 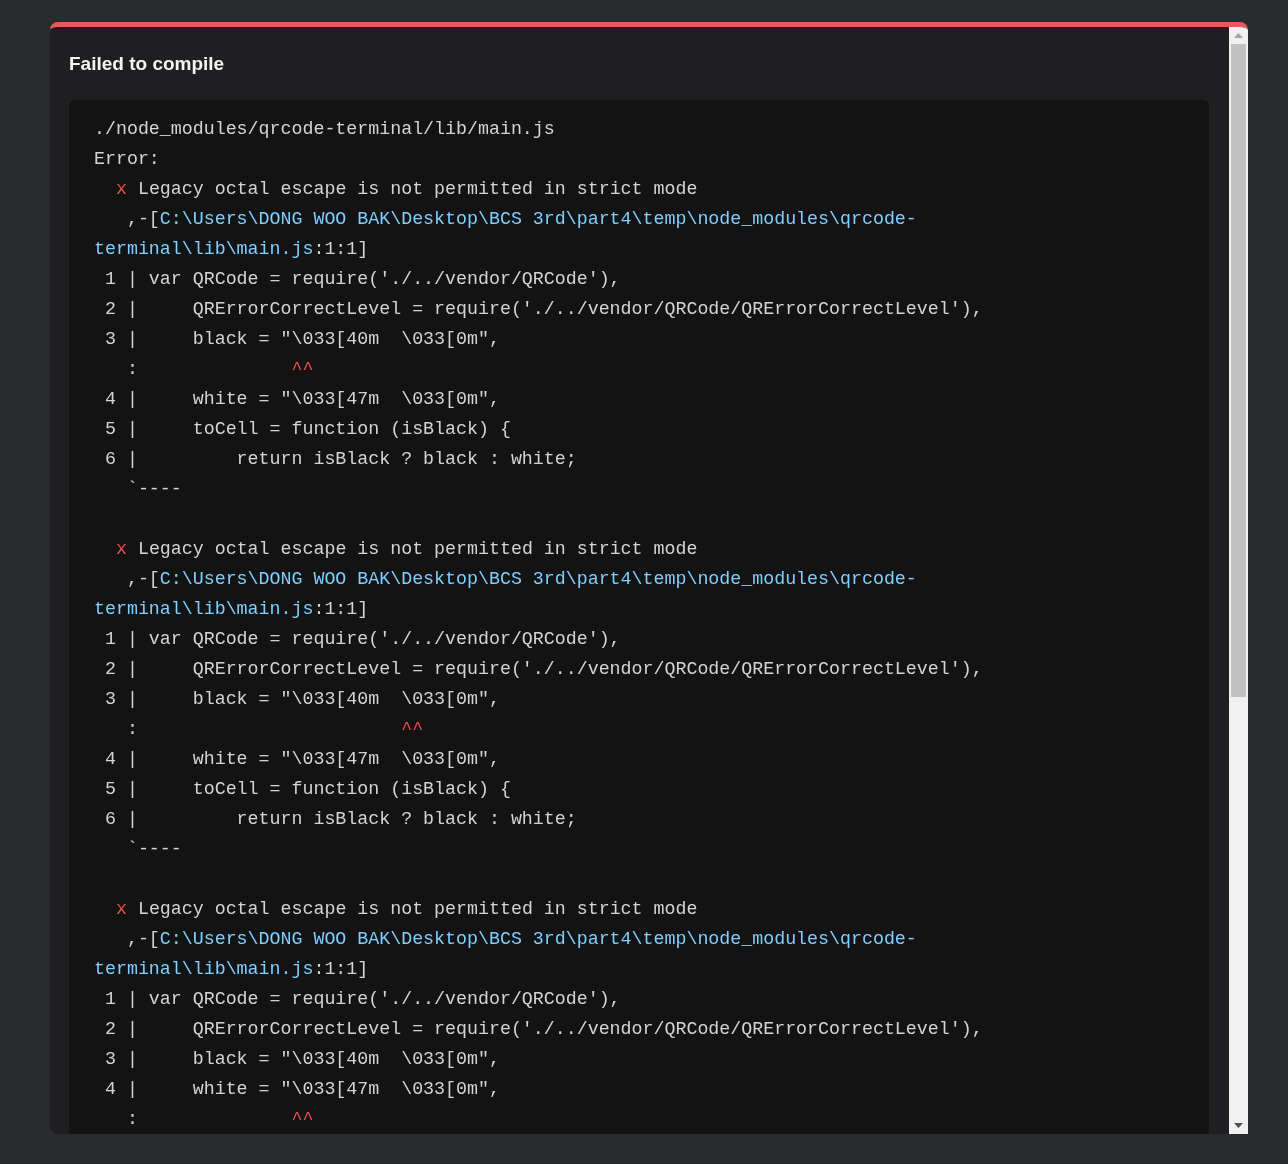 What do you see at coordinates (127, 159) in the screenshot?
I see `error-label: Error:` at bounding box center [127, 159].